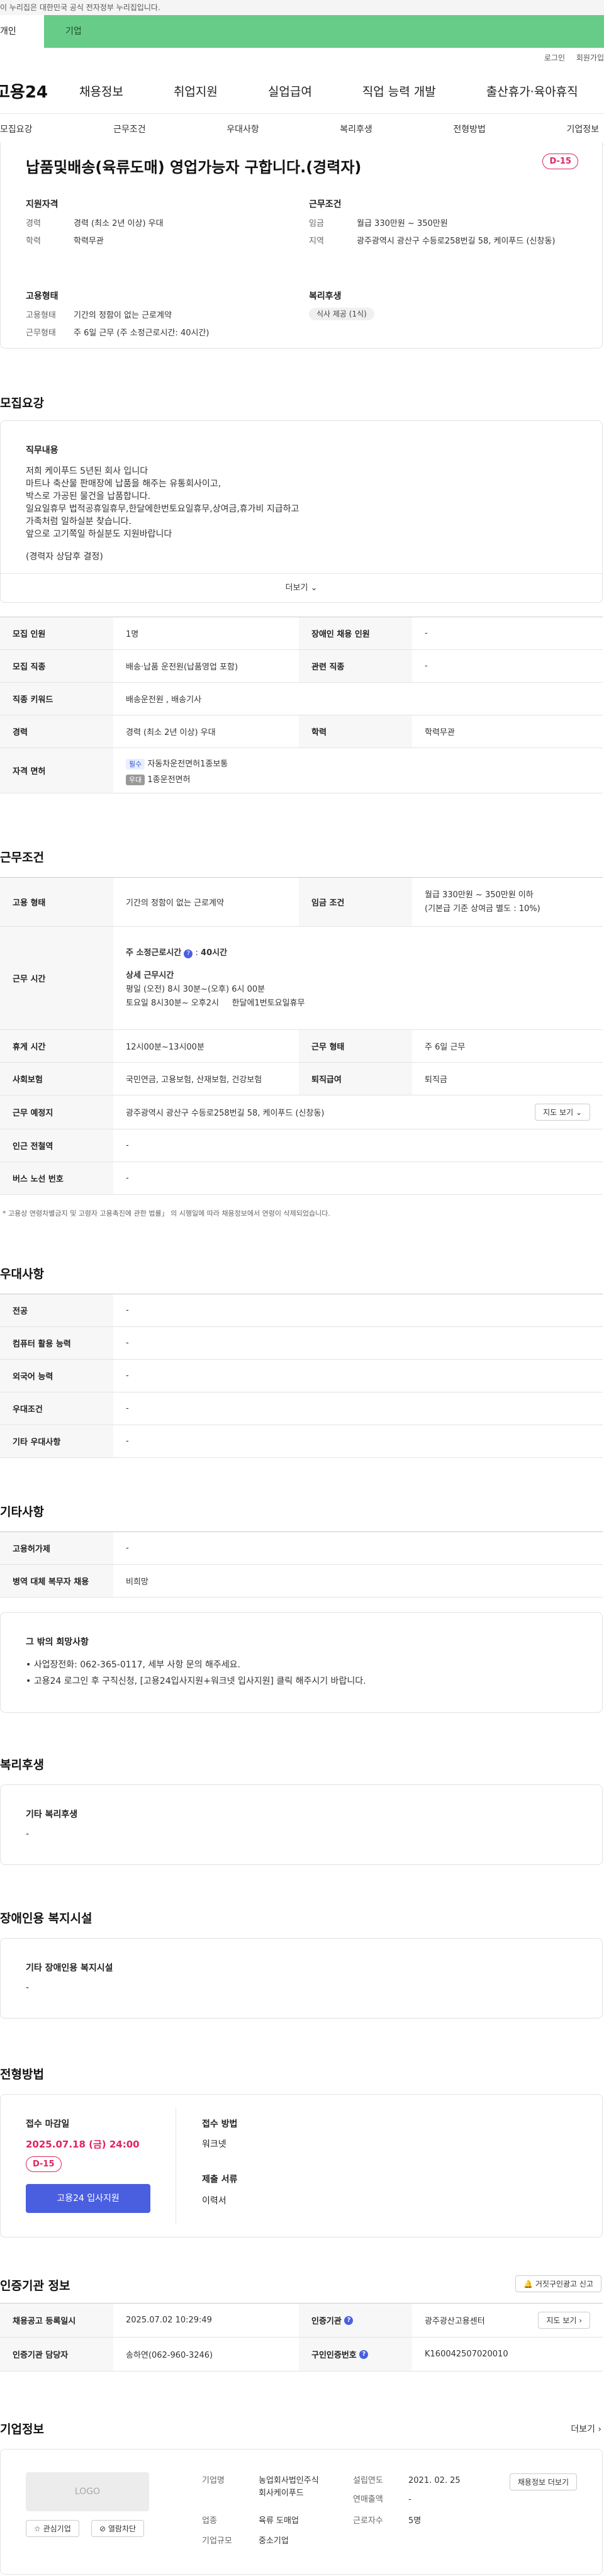 This screenshot has height=2576, width=604. I want to click on nav-parental-leave: 출산휴가·육아휴직, so click(532, 90).